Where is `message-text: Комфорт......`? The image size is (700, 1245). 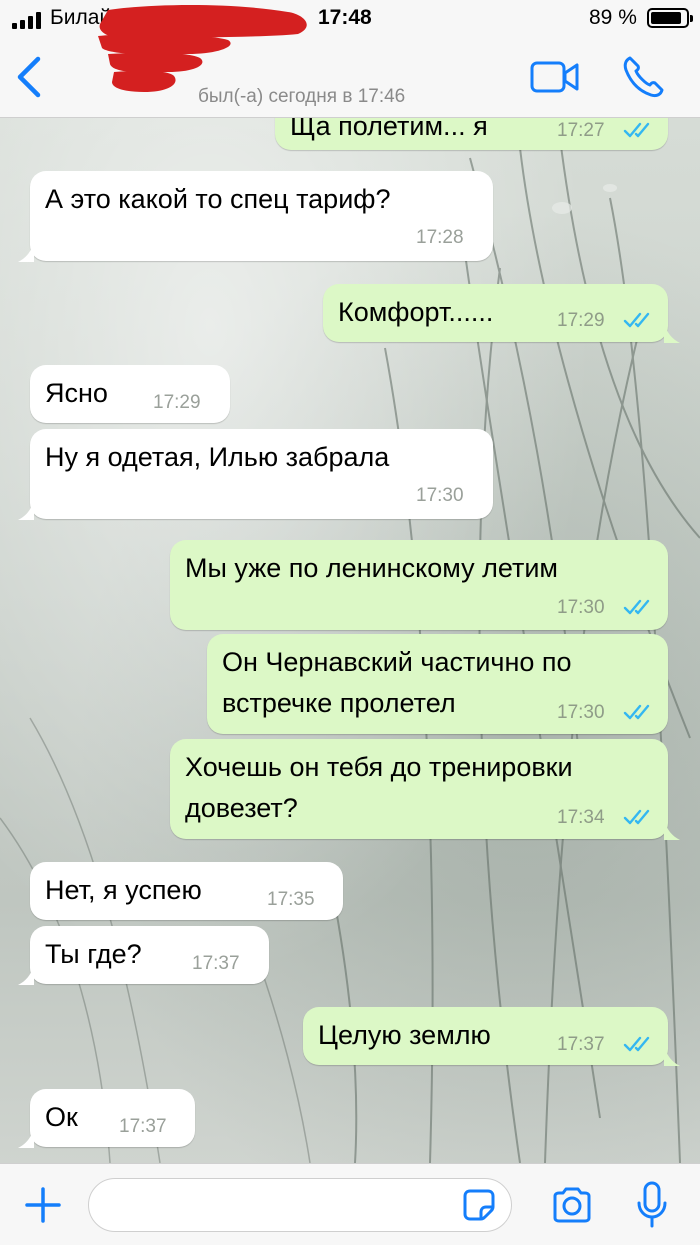
message-text: Комфорт...... is located at coordinates (416, 312).